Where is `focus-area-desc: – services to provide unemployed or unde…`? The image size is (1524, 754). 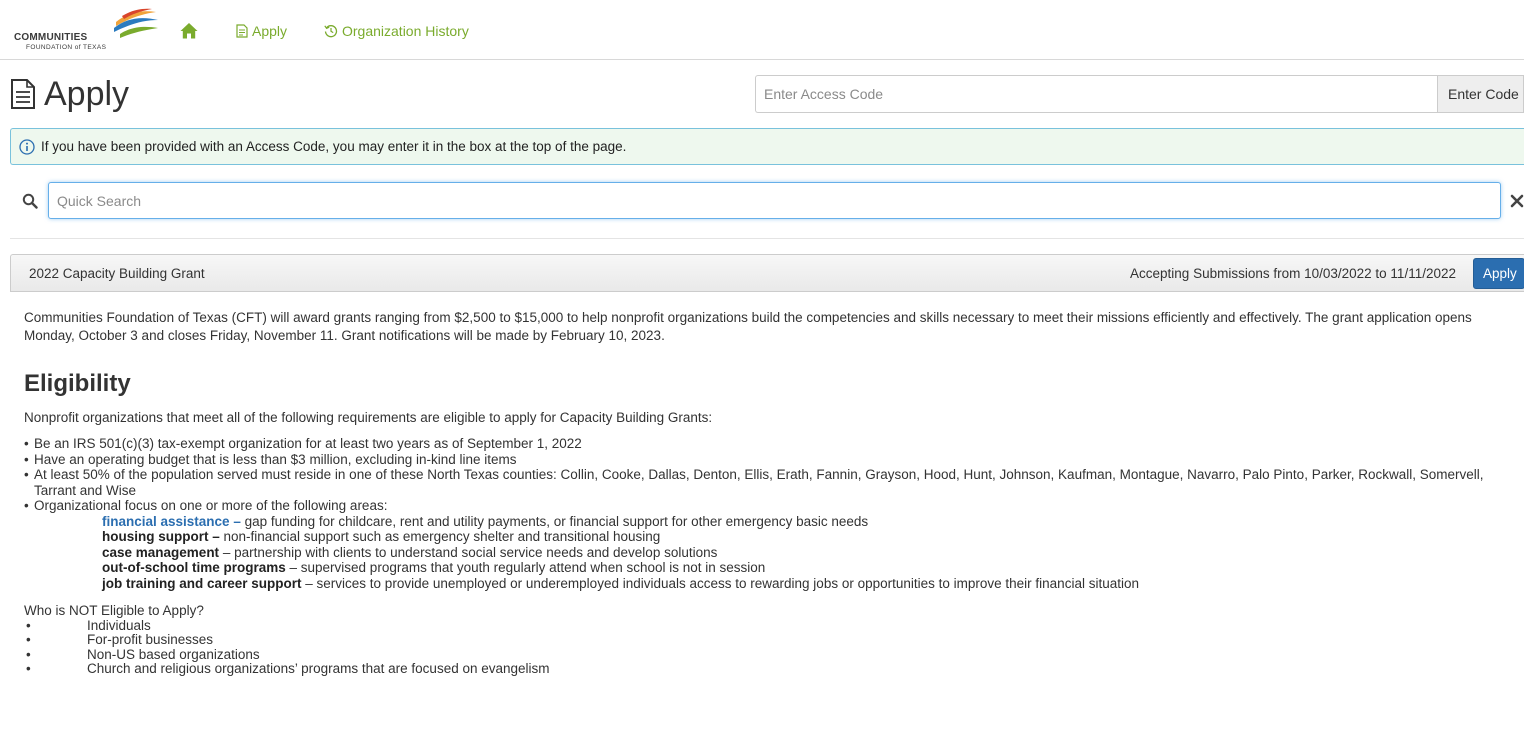
focus-area-desc: – services to provide unemployed or unde… is located at coordinates (720, 583).